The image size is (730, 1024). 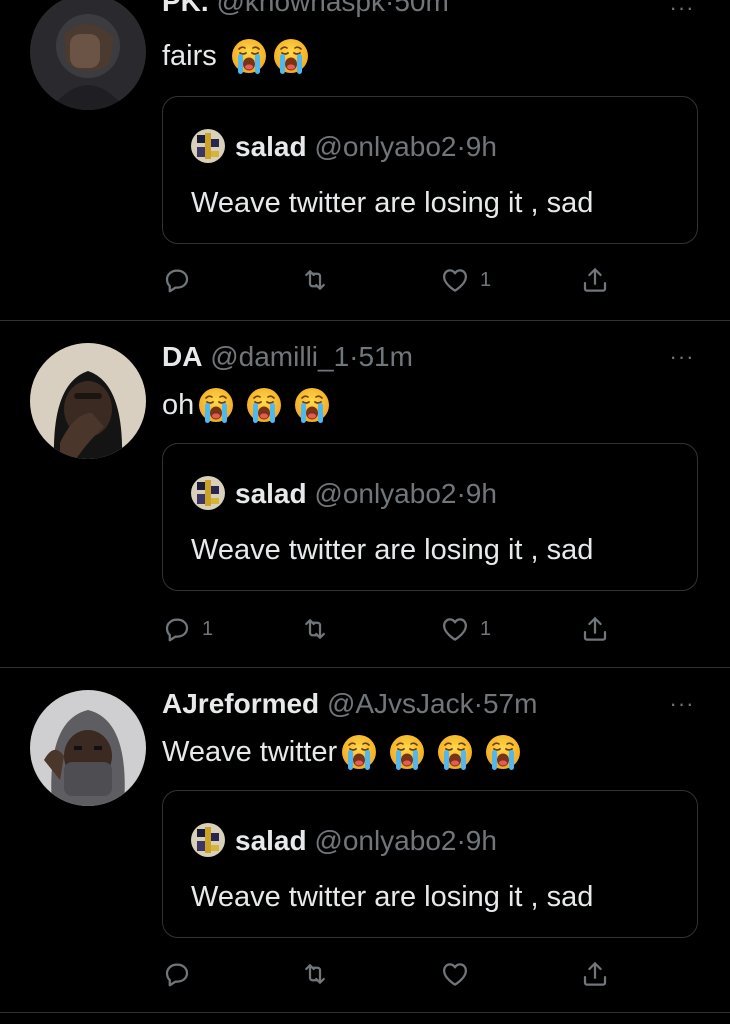 I want to click on tweet-text: Weave twitter, so click(x=342, y=752).